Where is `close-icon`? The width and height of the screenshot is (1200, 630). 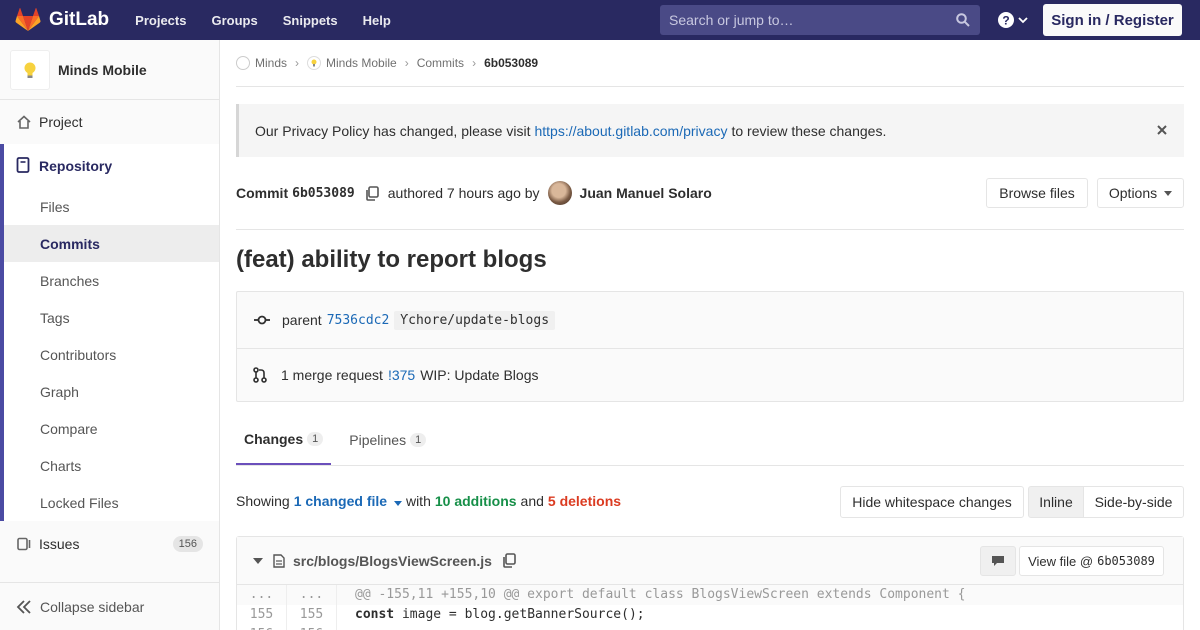
close-icon is located at coordinates (1162, 130).